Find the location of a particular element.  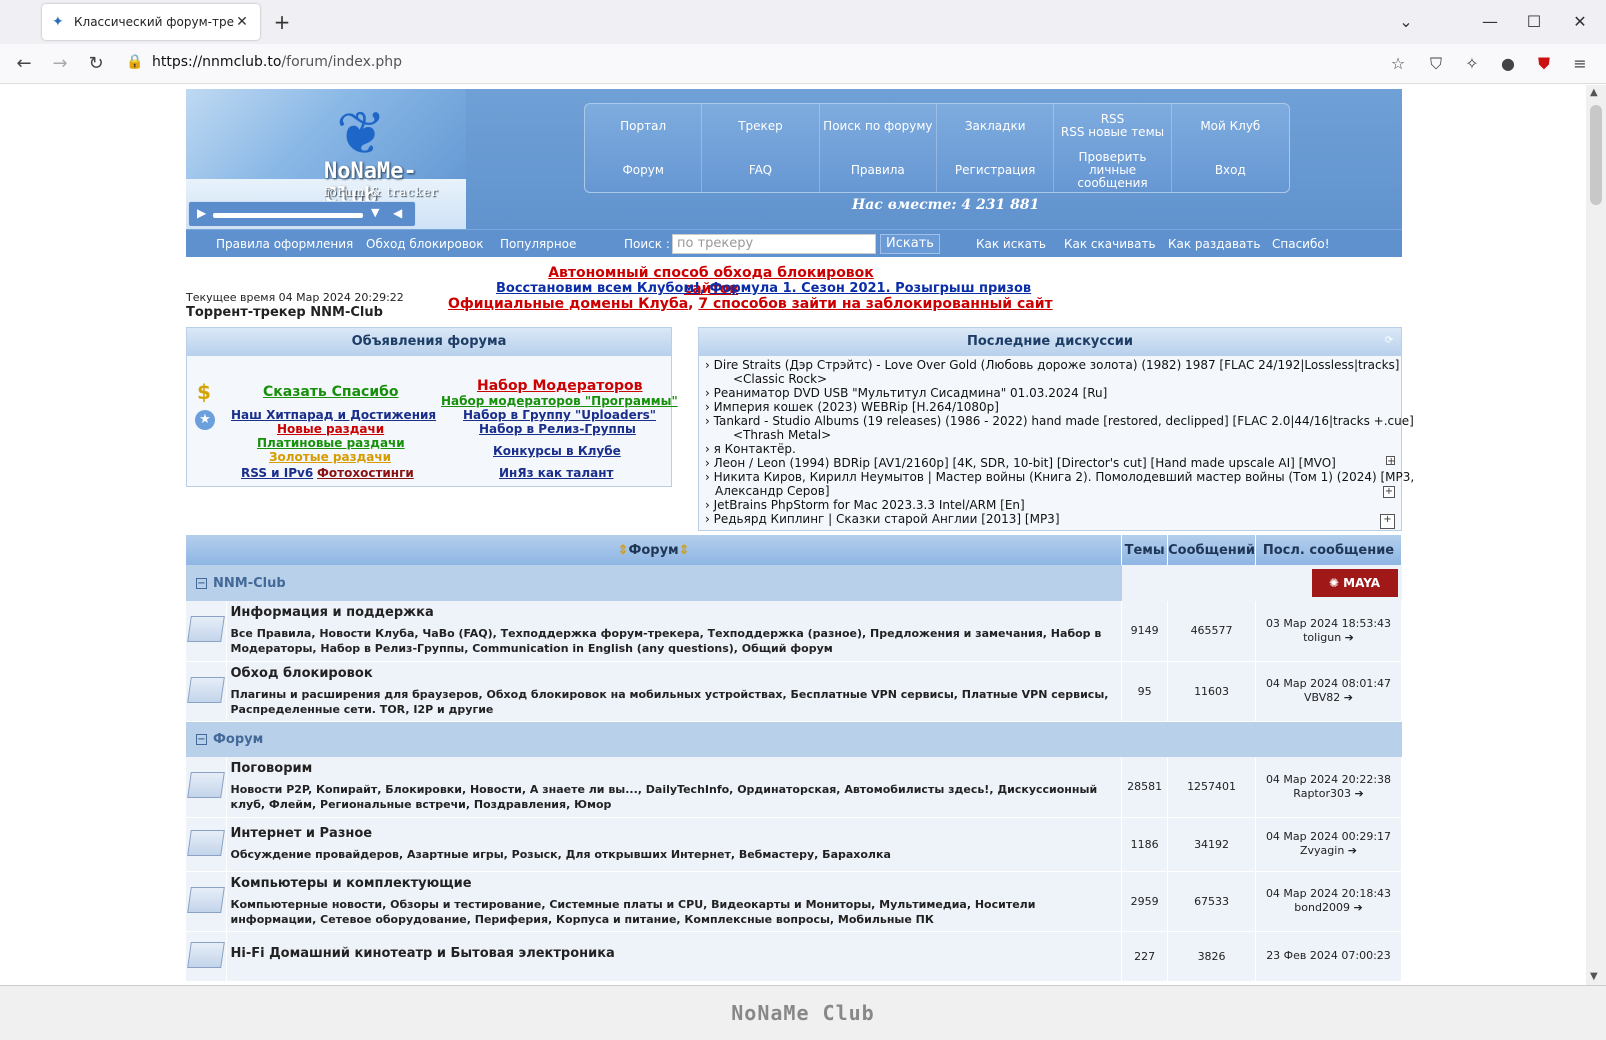

ad-contests: Конкурсы в Клубе is located at coordinates (557, 451).